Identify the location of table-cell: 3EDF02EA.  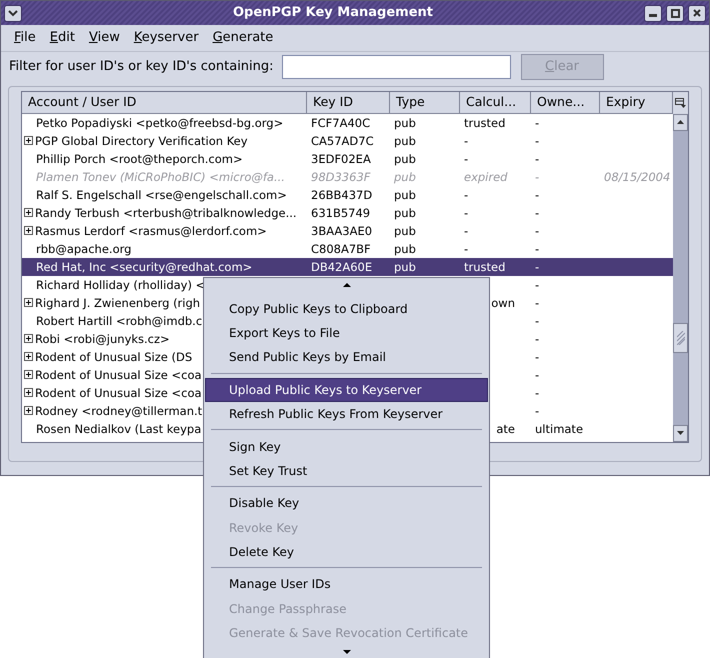
(341, 159).